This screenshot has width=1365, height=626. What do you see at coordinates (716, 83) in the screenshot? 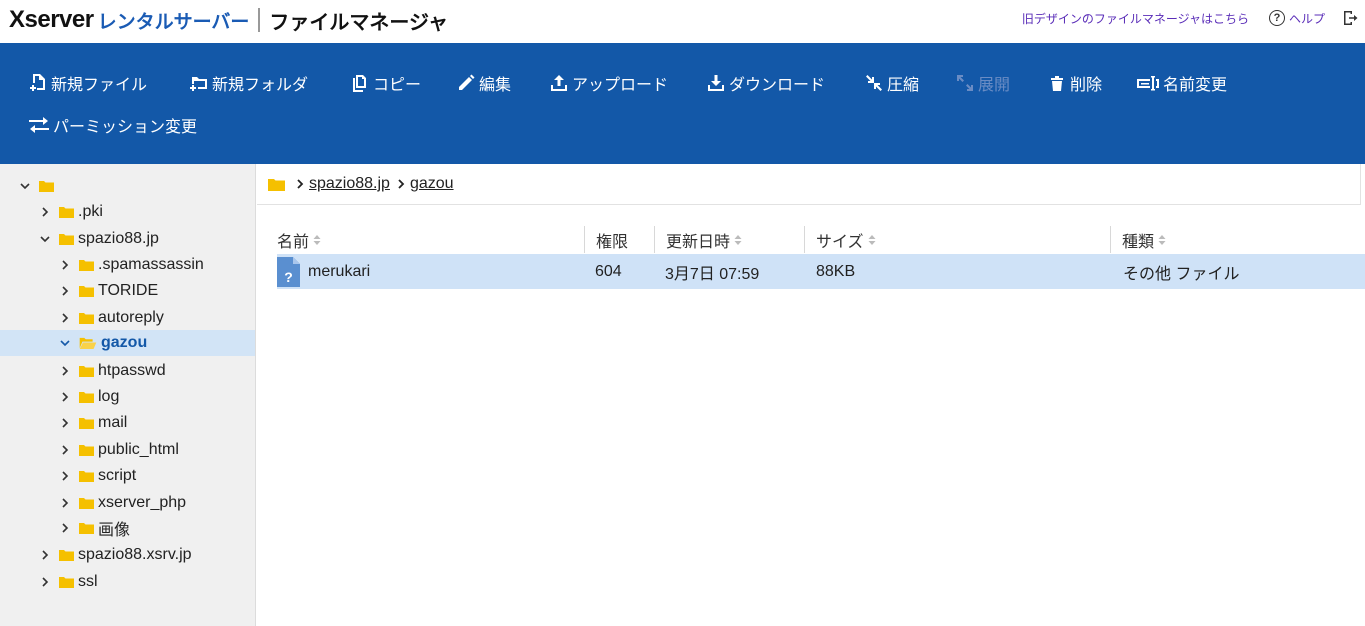
I see `download-icon` at bounding box center [716, 83].